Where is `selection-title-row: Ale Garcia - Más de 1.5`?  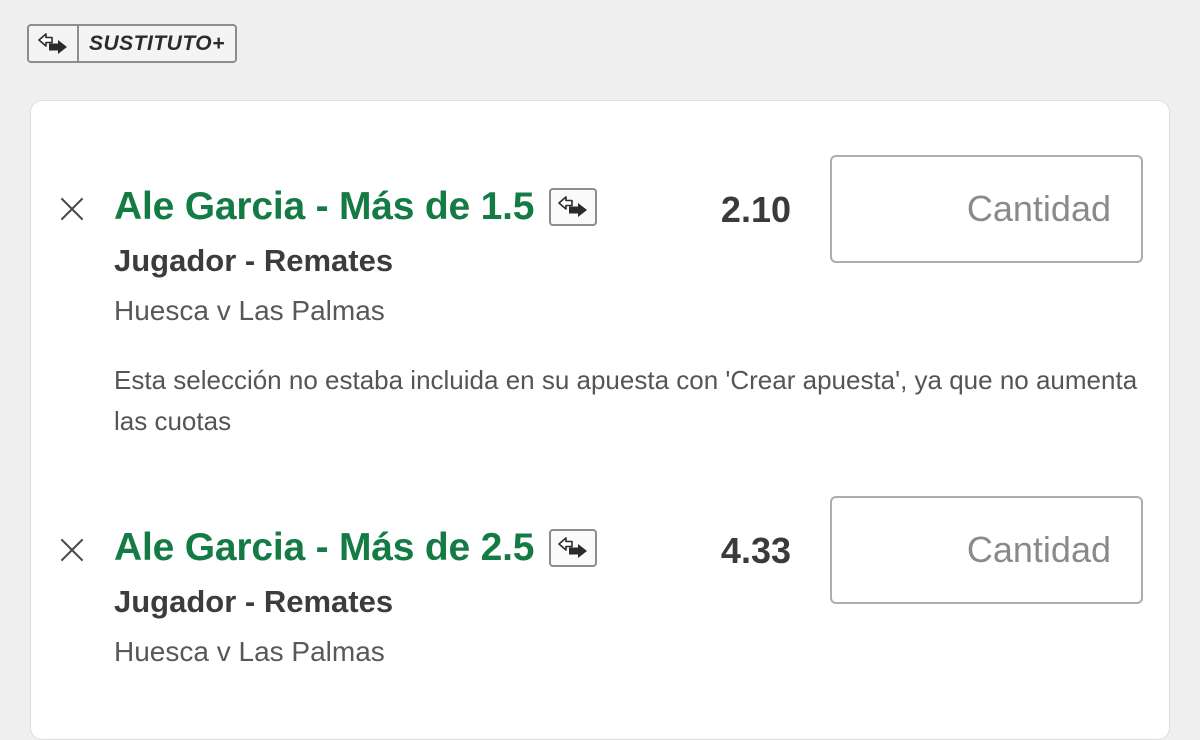 selection-title-row: Ale Garcia - Más de 1.5 is located at coordinates (356, 207).